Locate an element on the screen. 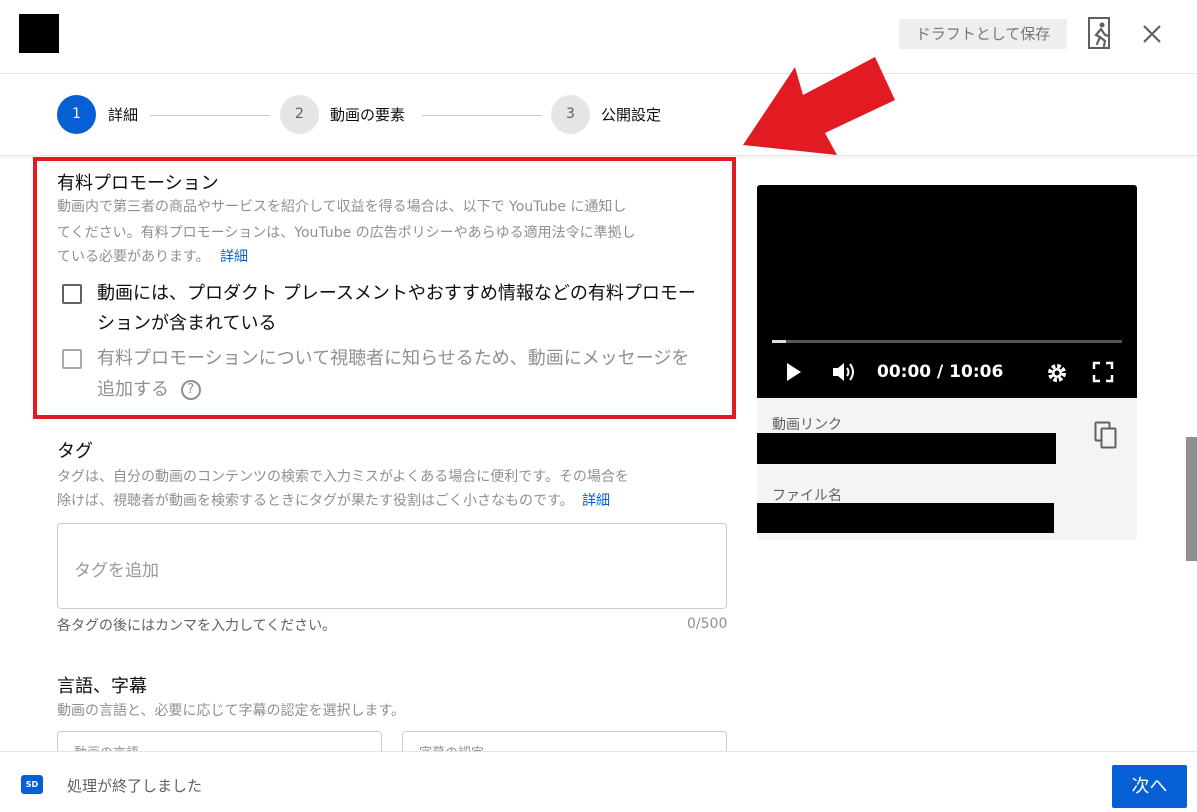 This screenshot has width=1197, height=812. add-message-label-text: 追加する is located at coordinates (133, 389).